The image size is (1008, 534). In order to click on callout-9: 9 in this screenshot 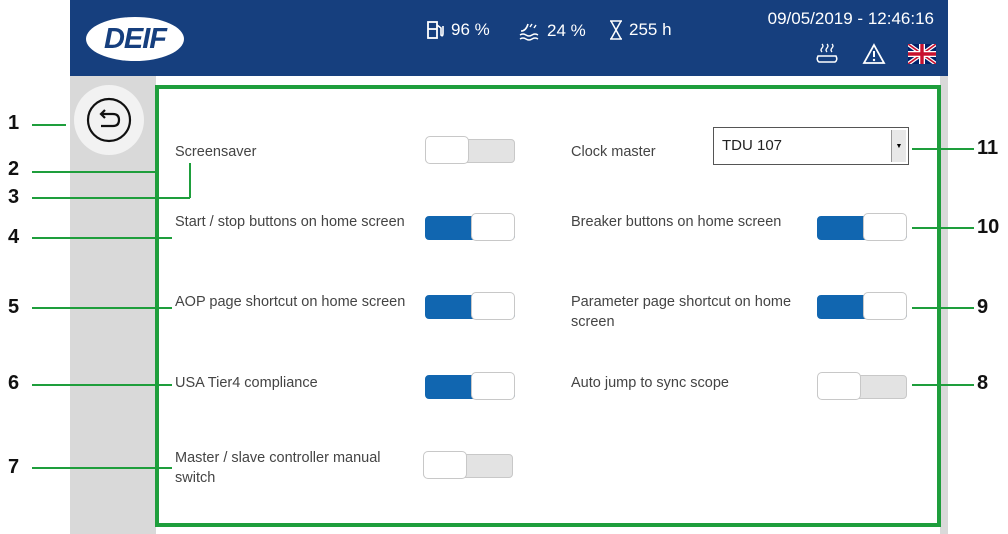, I will do `click(983, 307)`.